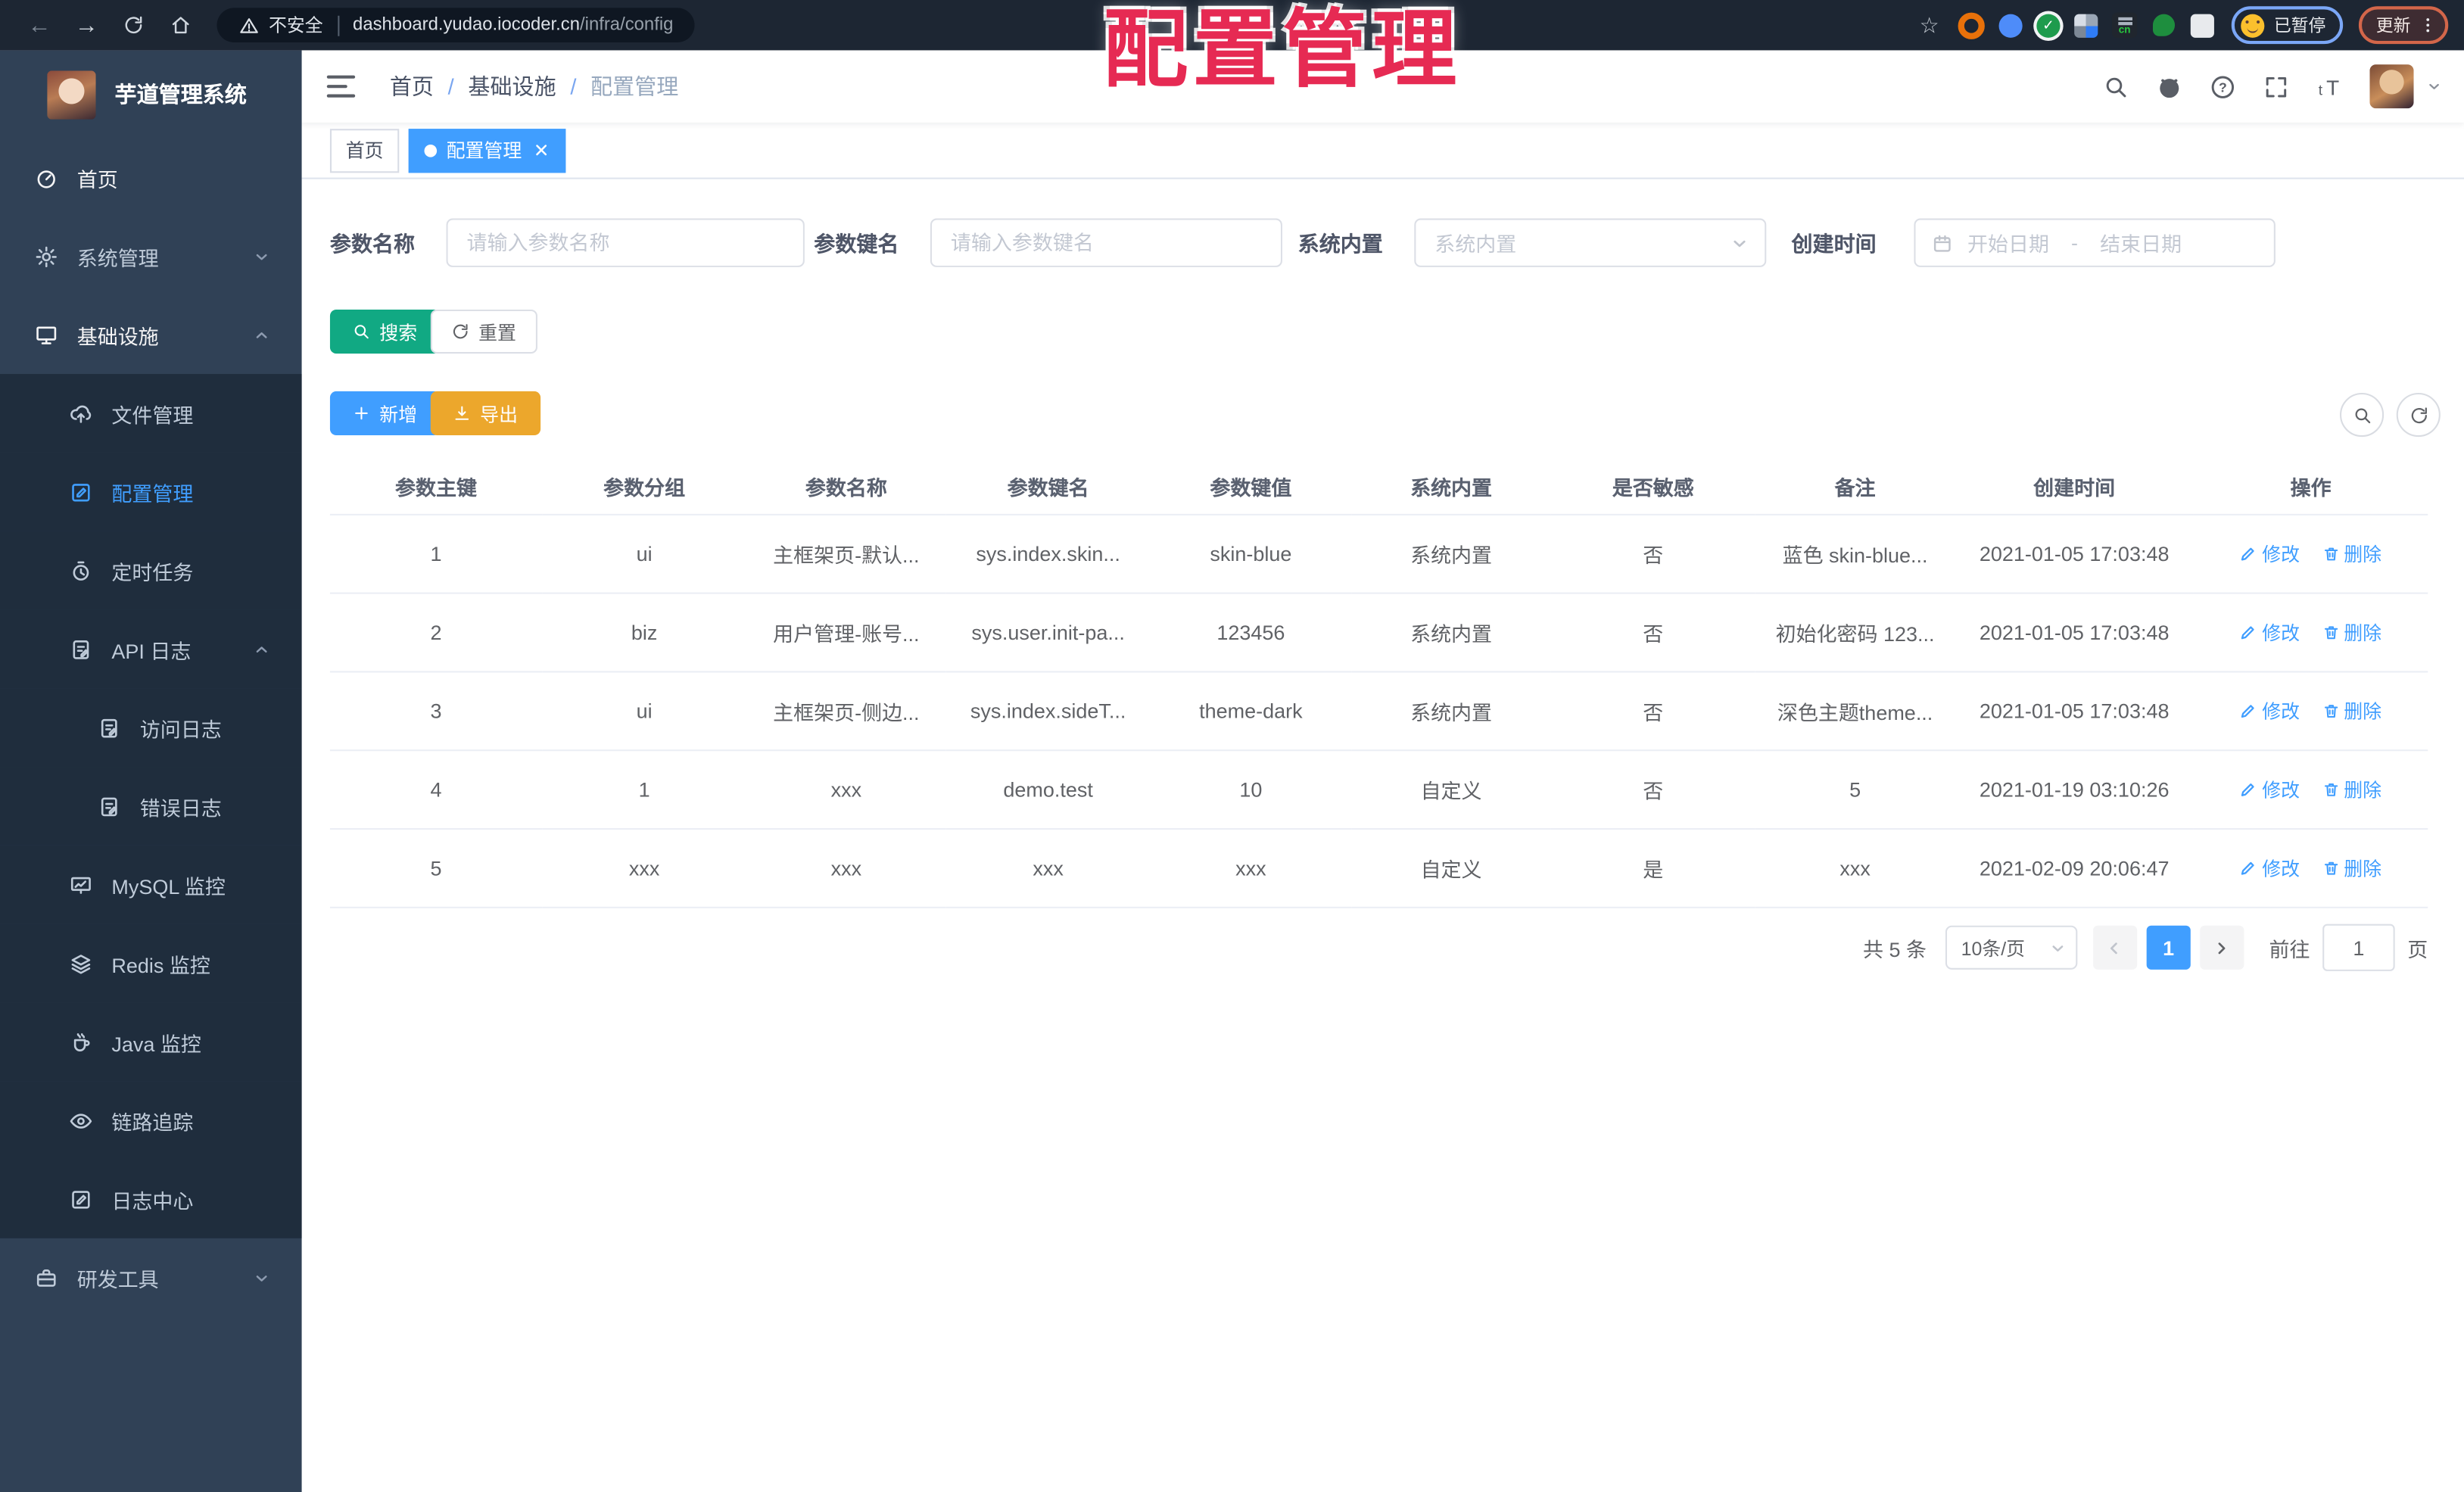 This screenshot has width=2464, height=1492. What do you see at coordinates (151, 1042) in the screenshot?
I see `sidebar-item: Java 监控` at bounding box center [151, 1042].